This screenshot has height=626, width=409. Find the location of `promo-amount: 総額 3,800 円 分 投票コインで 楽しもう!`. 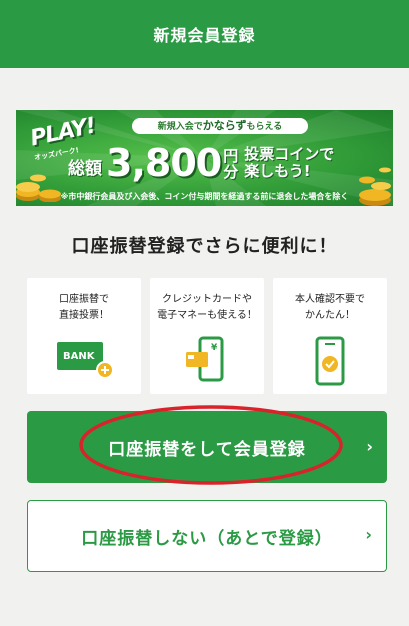

promo-amount: 総額 3,800 円 分 投票コインで 楽しもう! is located at coordinates (201, 160).